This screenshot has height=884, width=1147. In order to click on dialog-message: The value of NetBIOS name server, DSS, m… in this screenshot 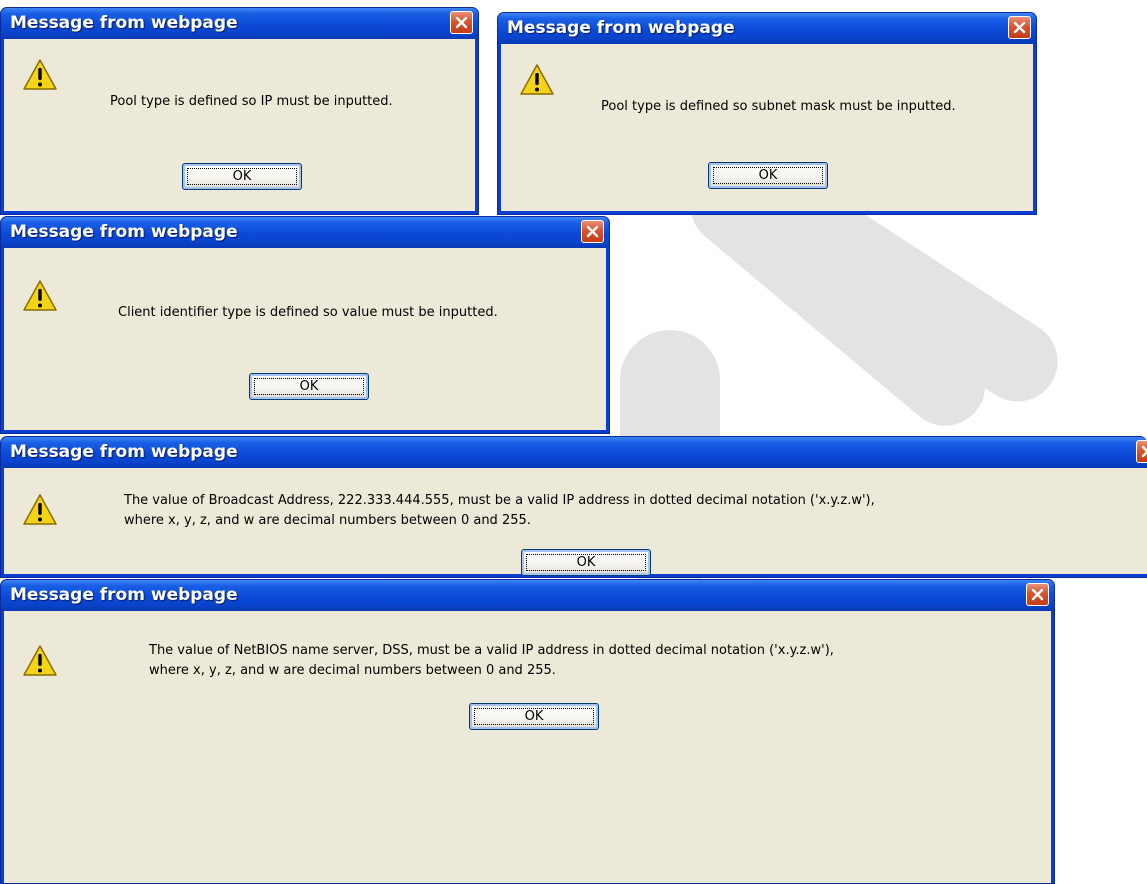, I will do `click(491, 661)`.